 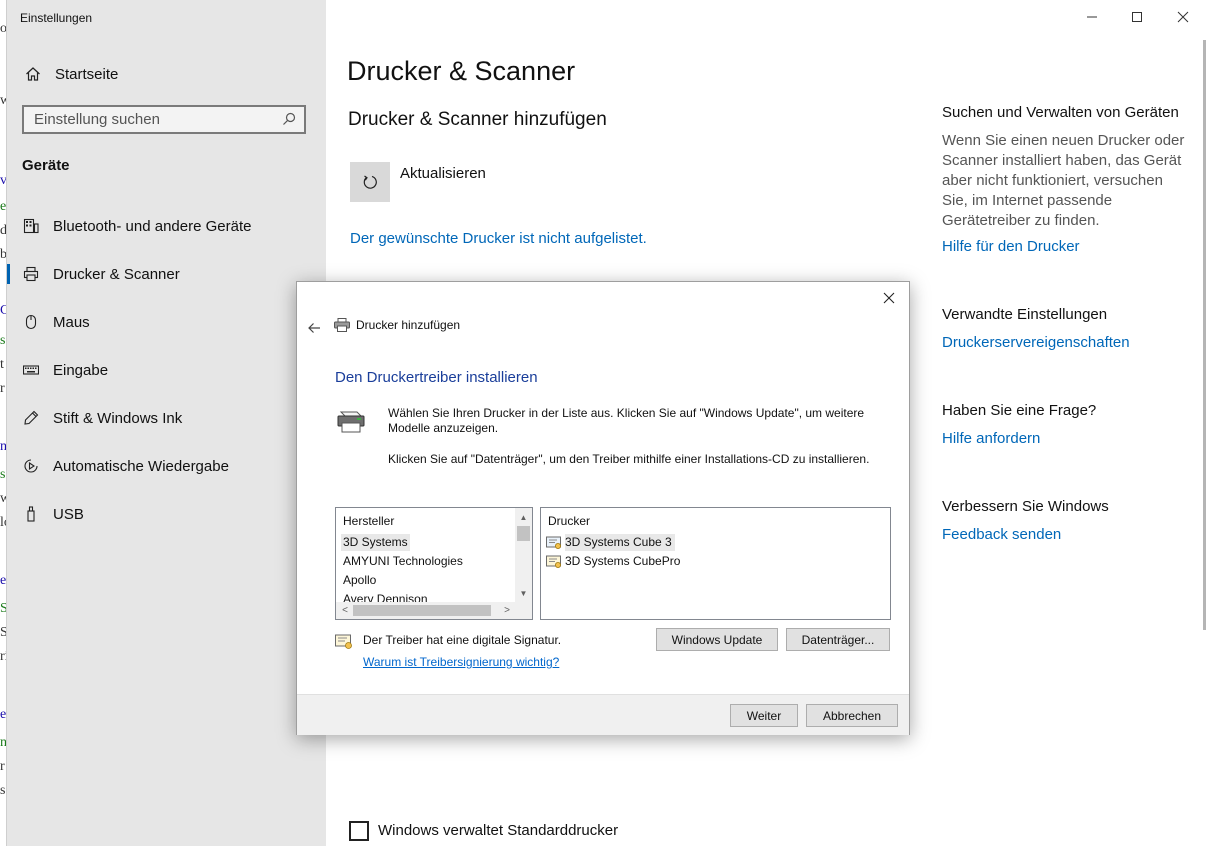 I want to click on signature-status: Der Treiber hat eine digitale Signatur., so click(x=462, y=640).